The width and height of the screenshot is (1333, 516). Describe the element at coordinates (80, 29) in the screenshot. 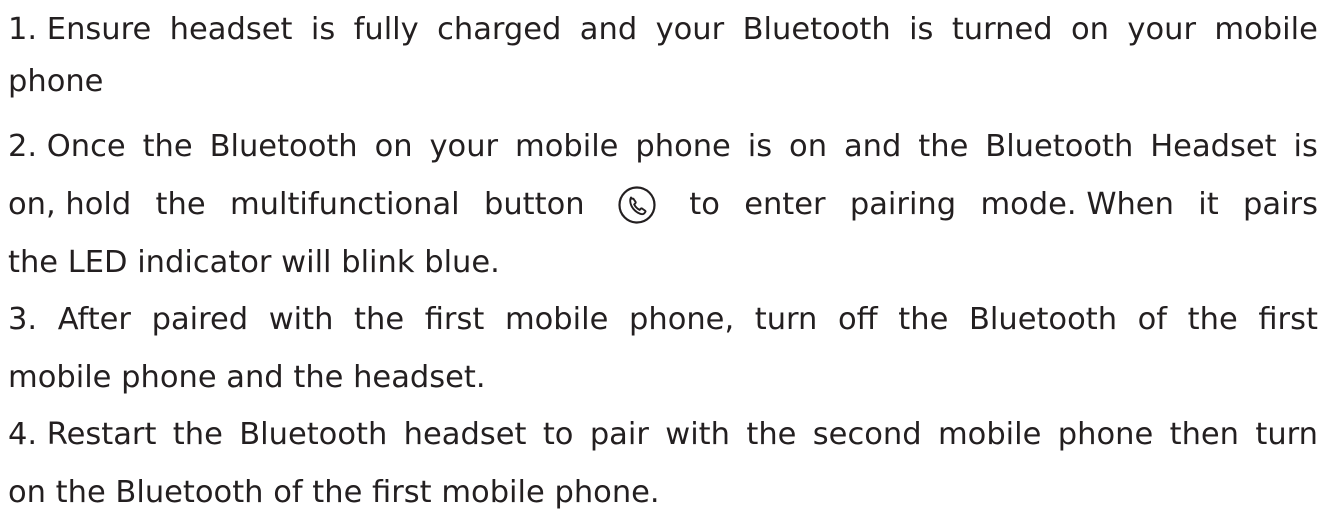

I see `word: 1. Ensure` at that location.